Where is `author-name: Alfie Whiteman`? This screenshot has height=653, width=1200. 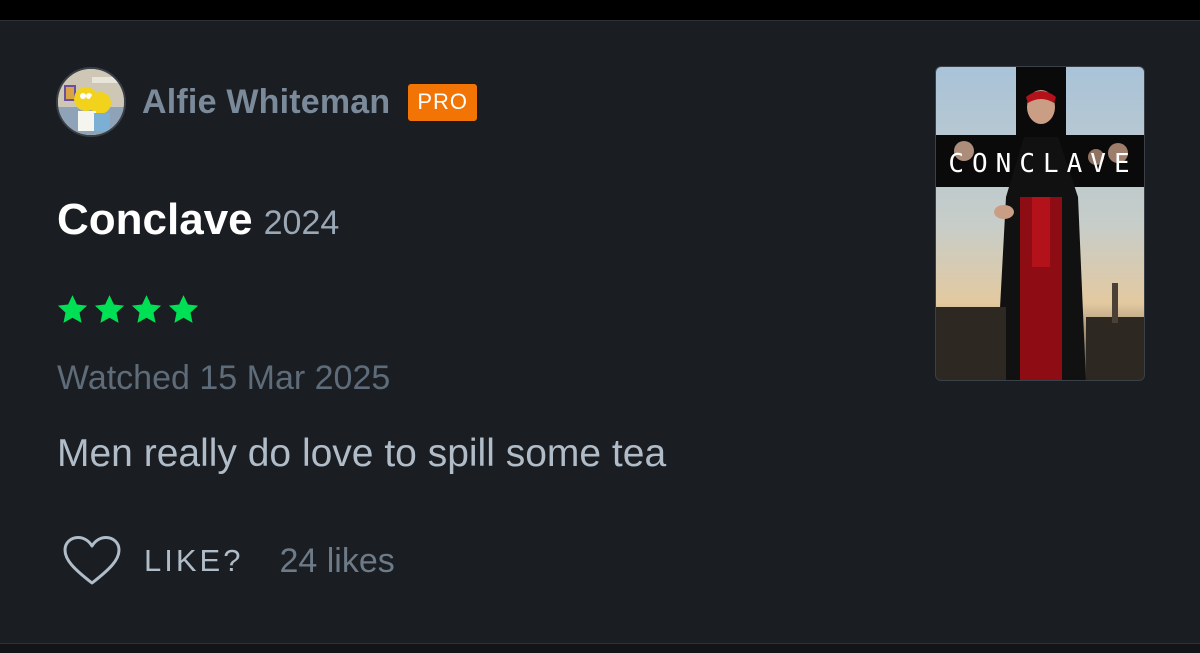 author-name: Alfie Whiteman is located at coordinates (266, 102).